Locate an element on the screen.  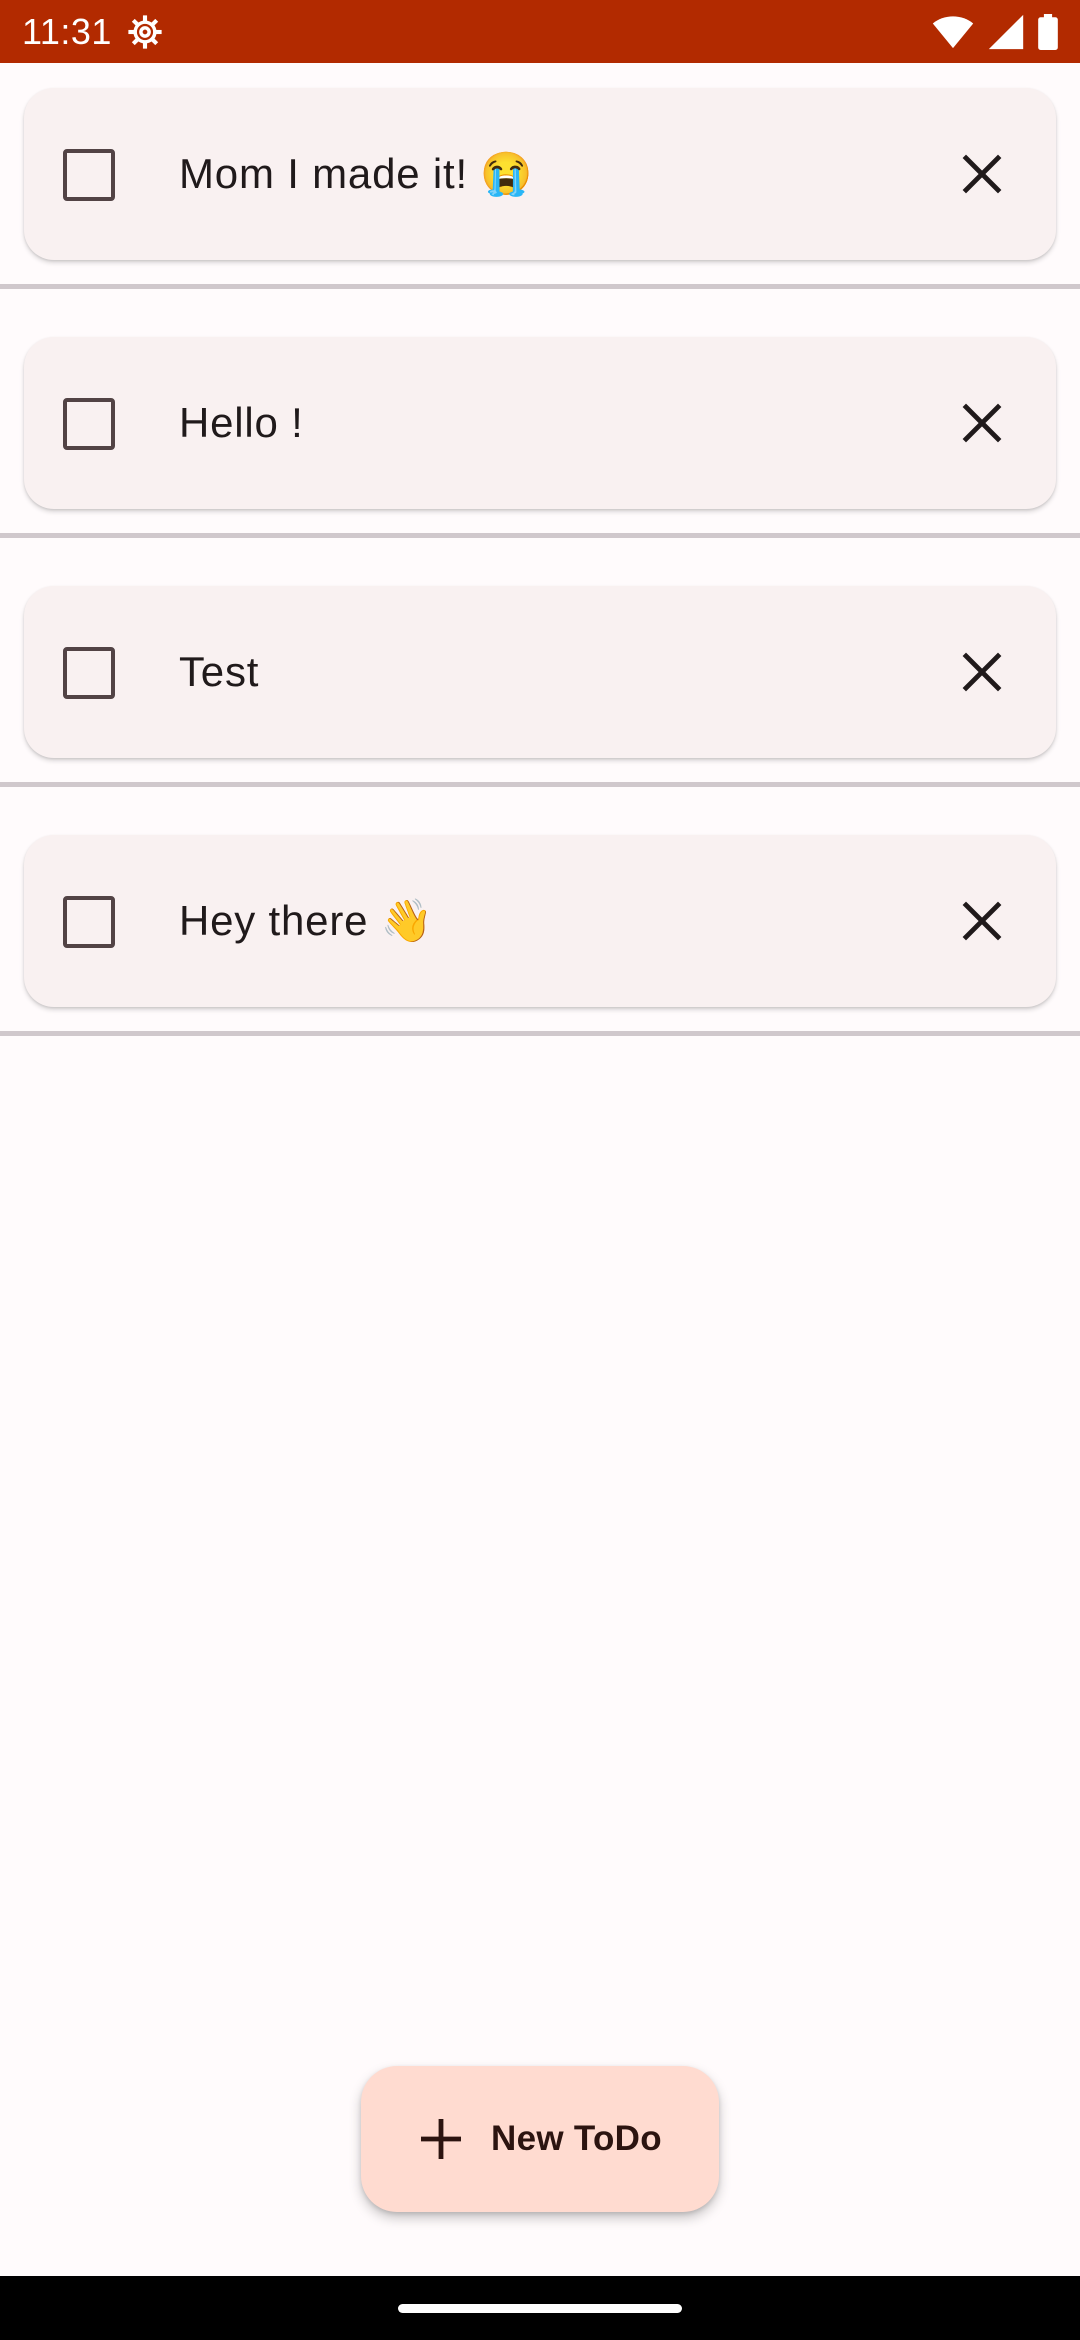
todo-text: Hey there 👋 is located at coordinates (306, 920).